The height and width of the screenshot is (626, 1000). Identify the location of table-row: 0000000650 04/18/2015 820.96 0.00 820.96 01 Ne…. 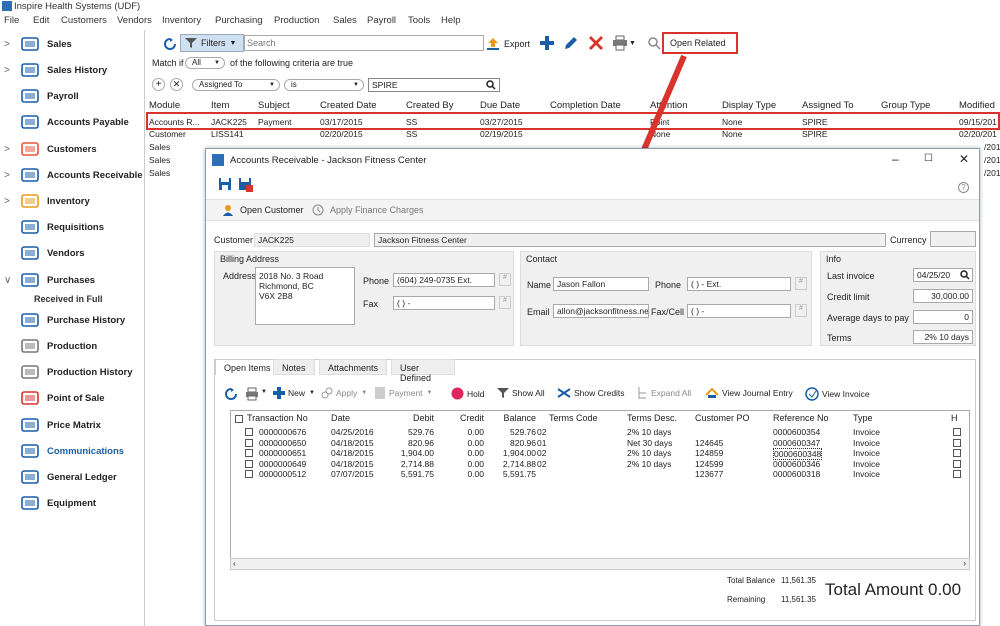
(600, 443).